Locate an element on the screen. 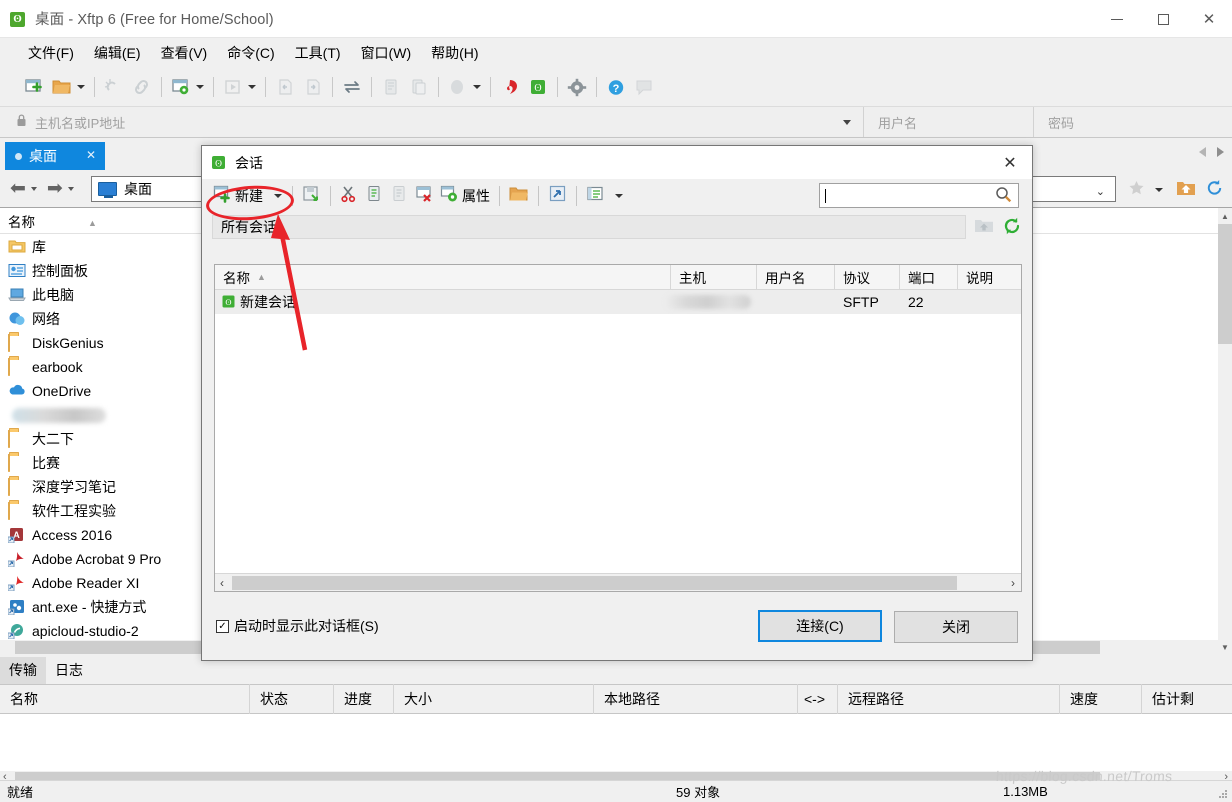 This screenshot has height=802, width=1232. session-table-hscrollbar: ‹ › is located at coordinates (618, 582).